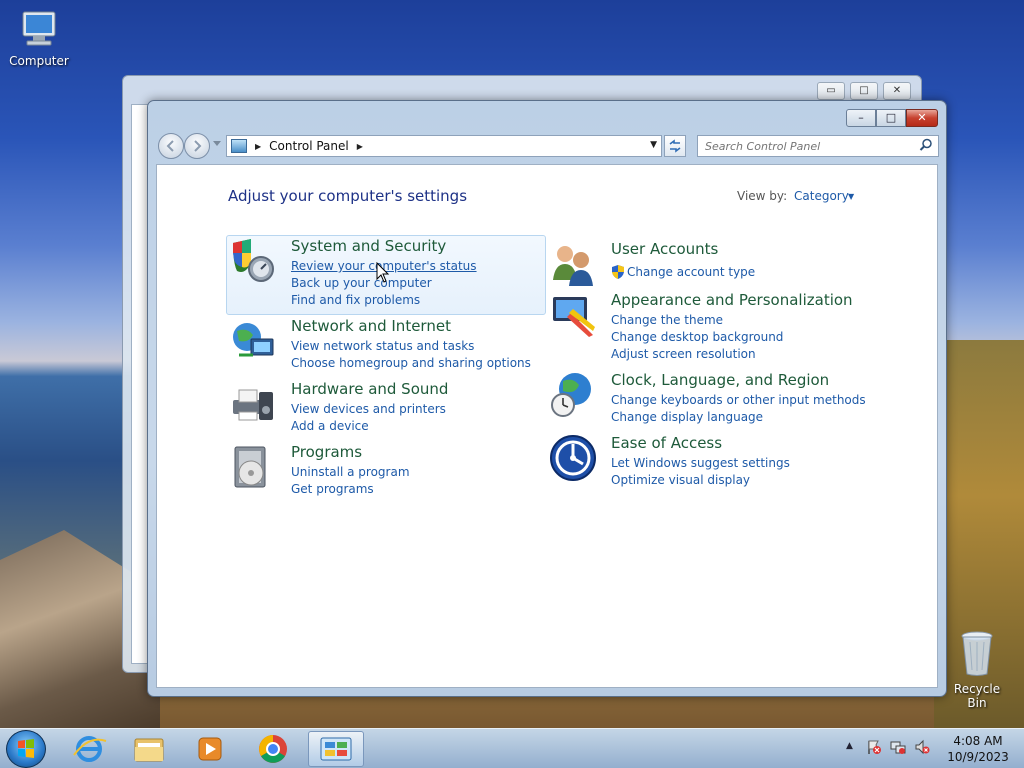 This screenshot has height=768, width=1024. What do you see at coordinates (383, 272) in the screenshot?
I see `mouse-cursor-icon` at bounding box center [383, 272].